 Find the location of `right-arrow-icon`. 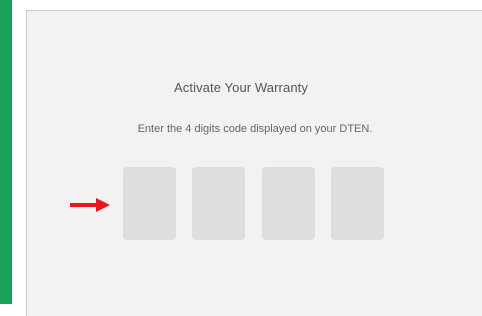

right-arrow-icon is located at coordinates (90, 205).